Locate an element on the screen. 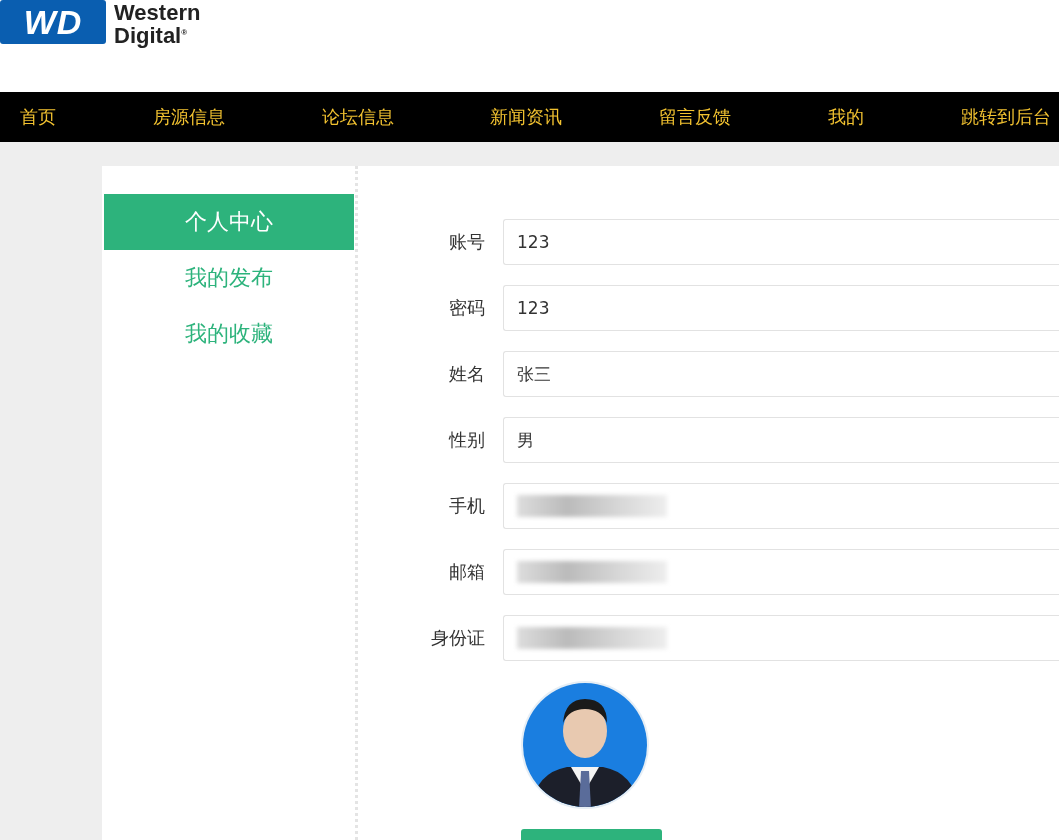 The image size is (1059, 840). nav-link: 留言反馈 is located at coordinates (695, 117).